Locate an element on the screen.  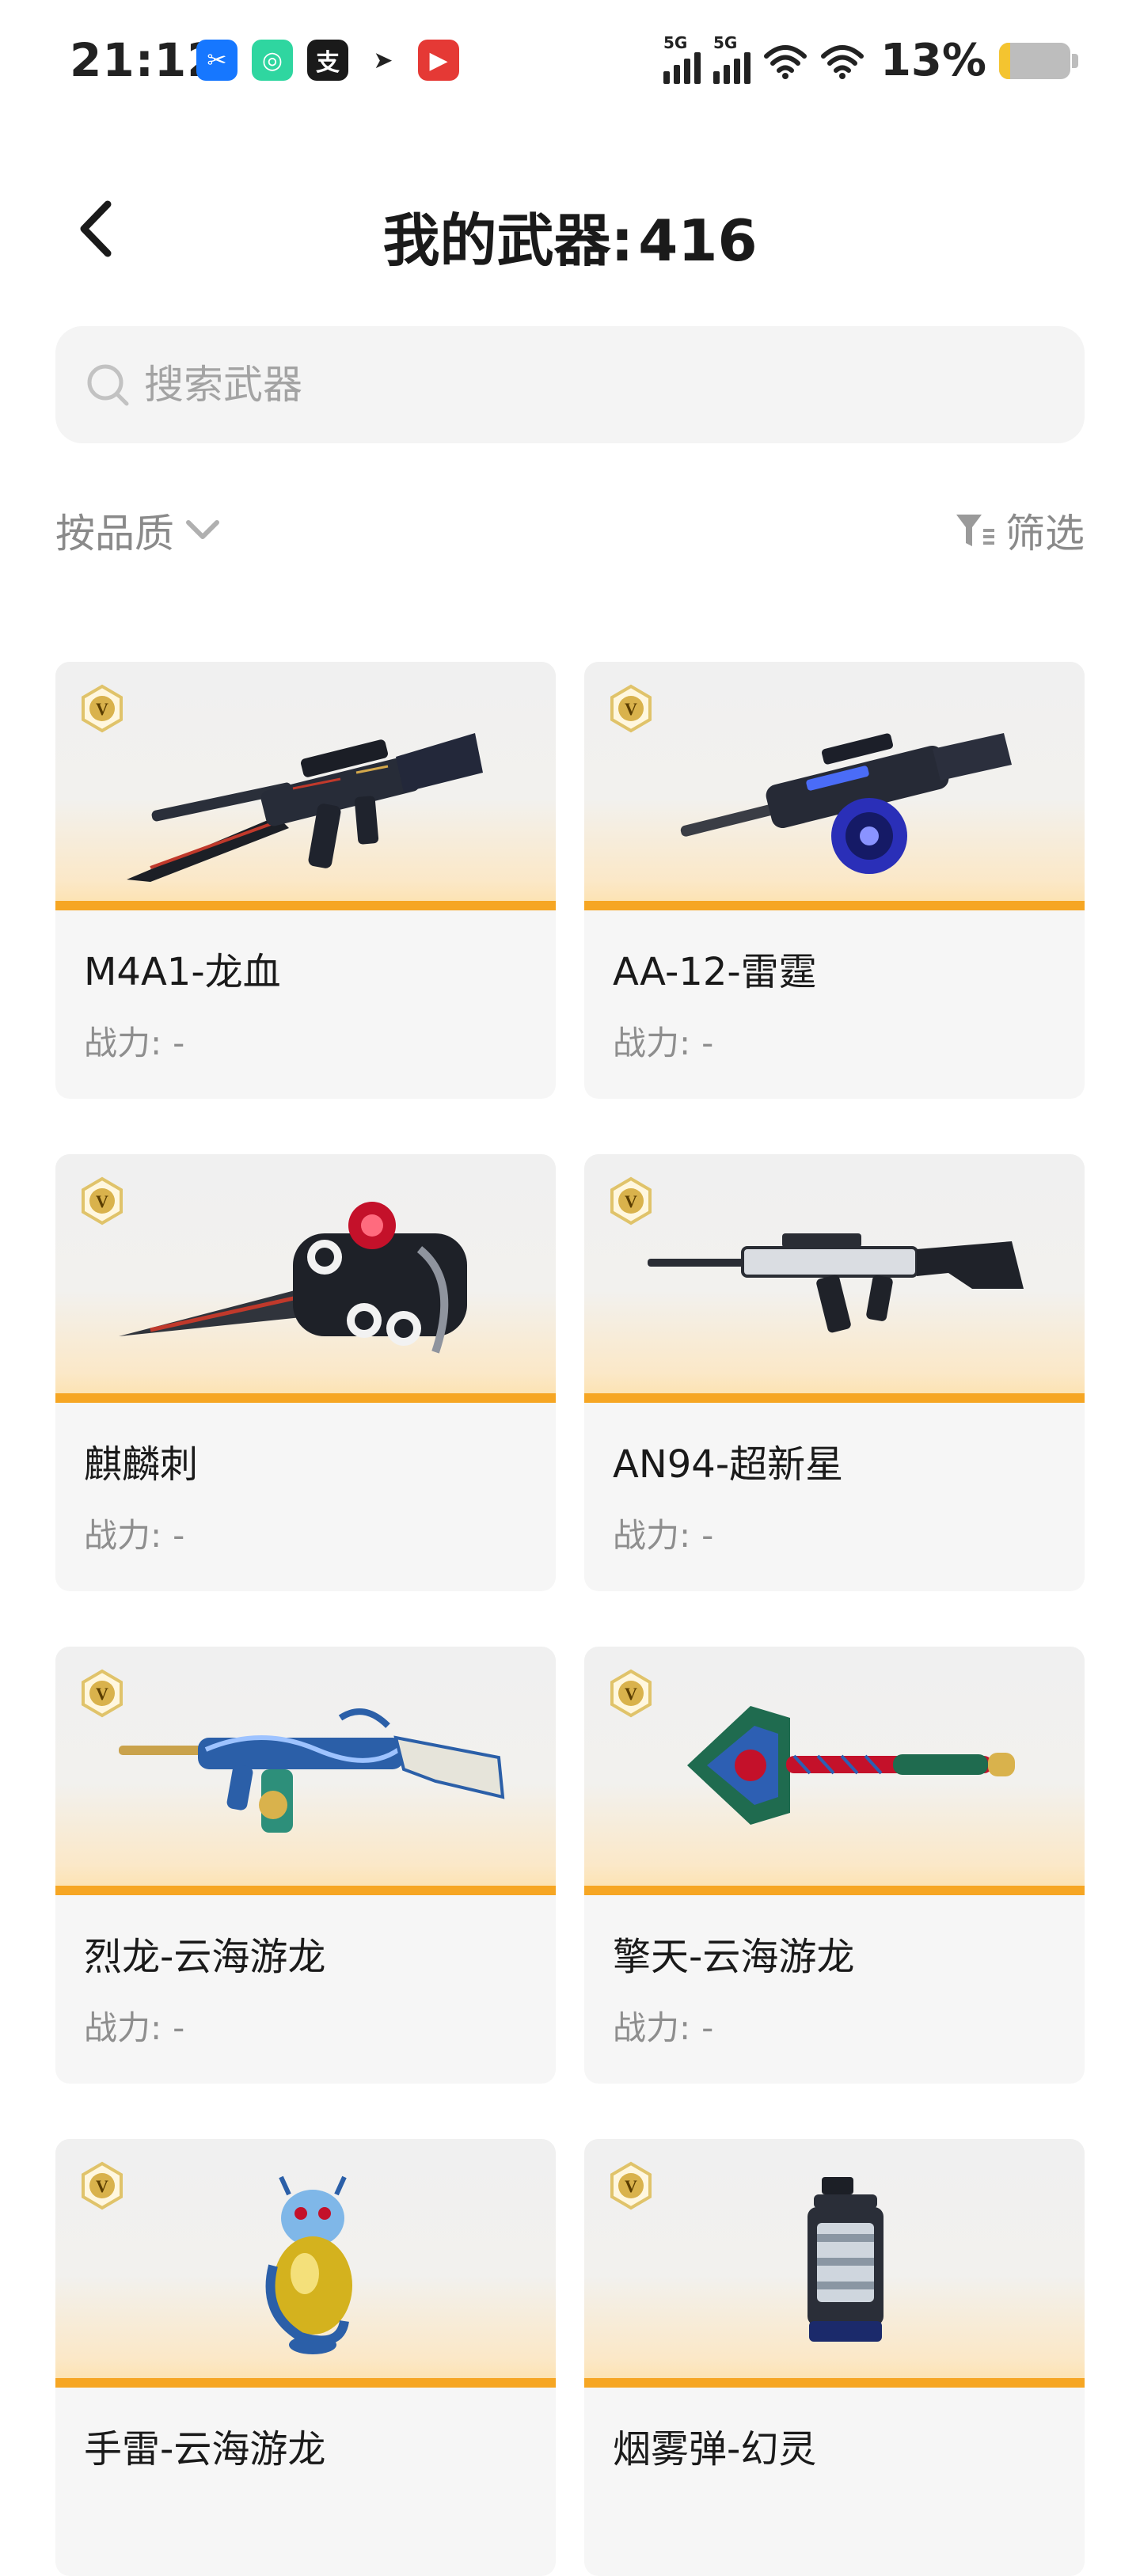
weapon-card: V 手雷-云海游龙 is located at coordinates (305, 2358).